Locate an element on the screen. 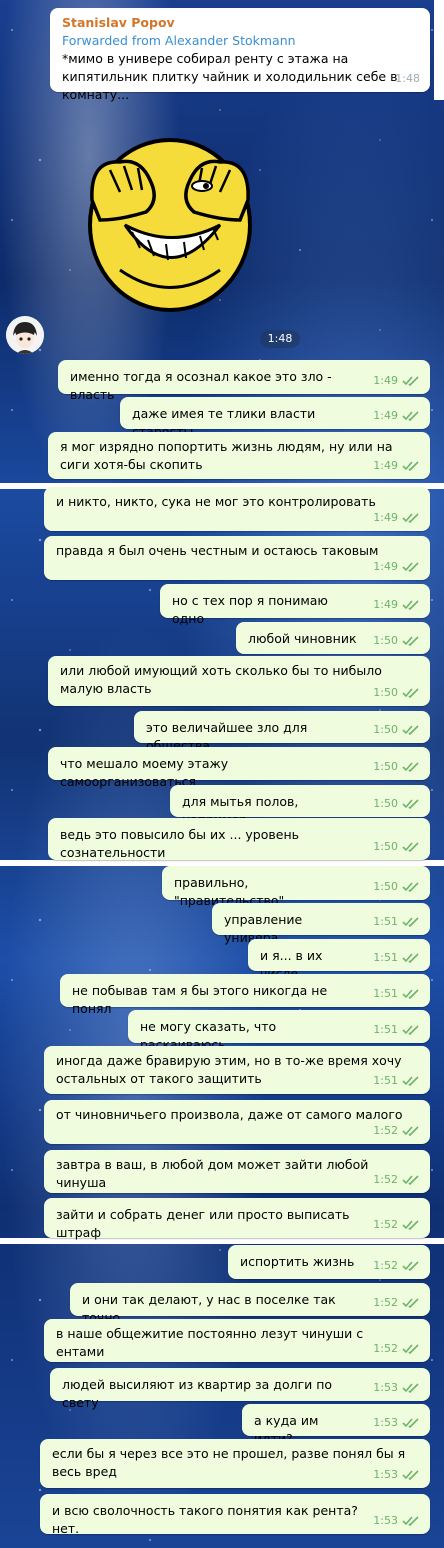  outgoing-message: любой чиновник 1:50 is located at coordinates (333, 638).